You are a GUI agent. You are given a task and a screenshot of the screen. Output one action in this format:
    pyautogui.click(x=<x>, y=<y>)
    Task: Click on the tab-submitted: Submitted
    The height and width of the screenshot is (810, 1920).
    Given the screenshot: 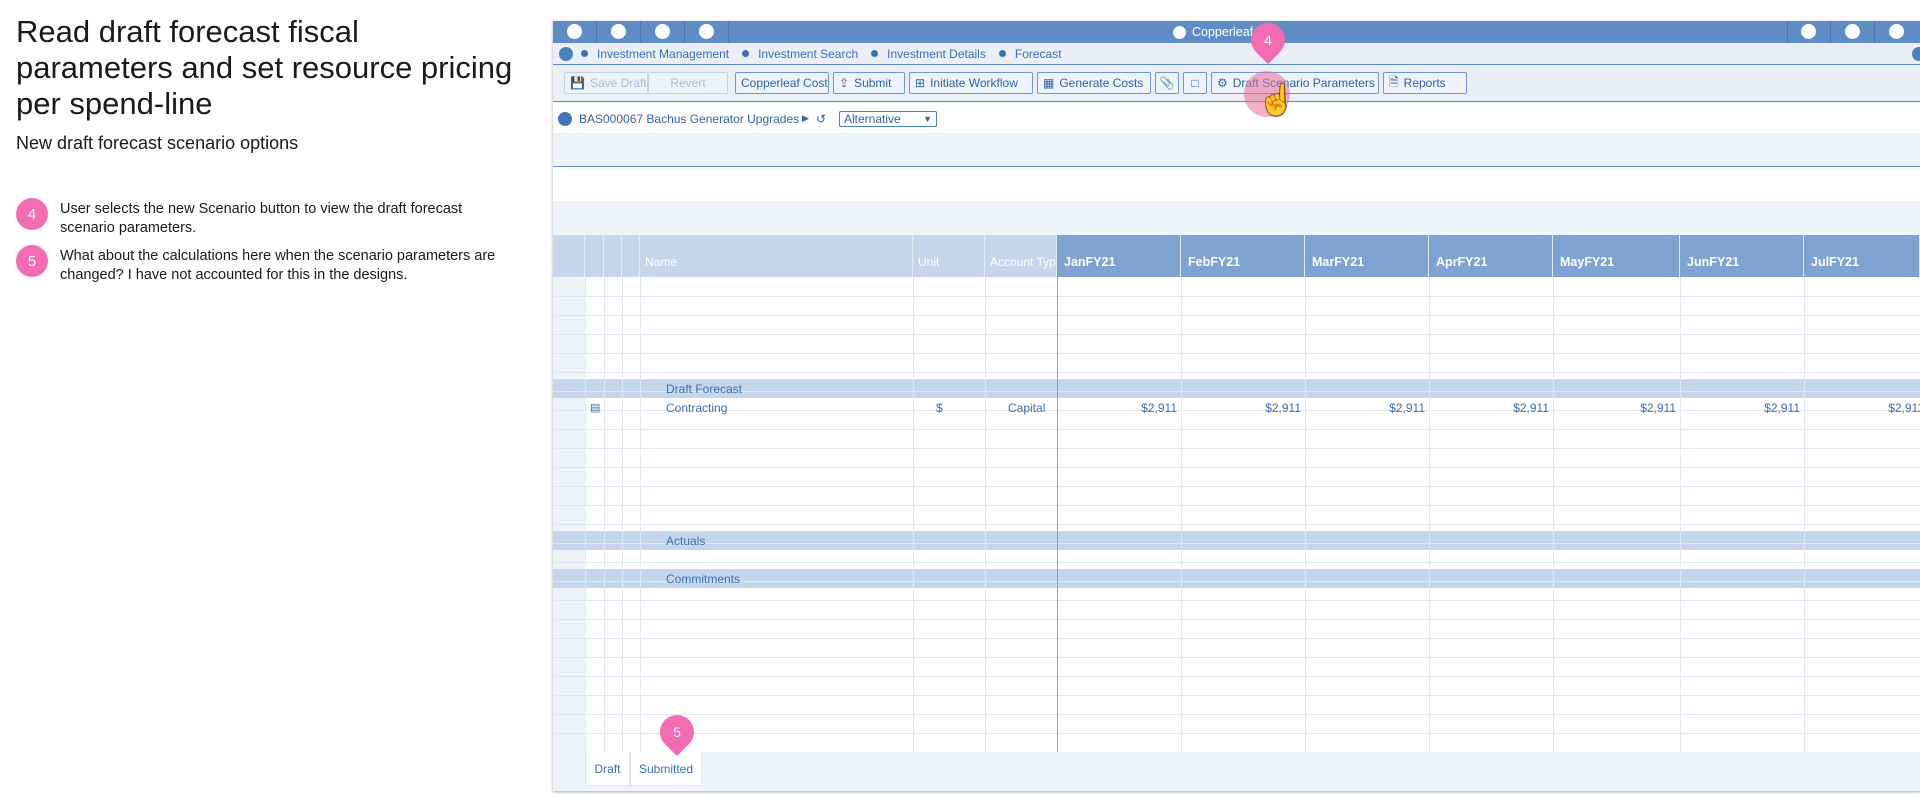 What is the action you would take?
    pyautogui.click(x=666, y=769)
    